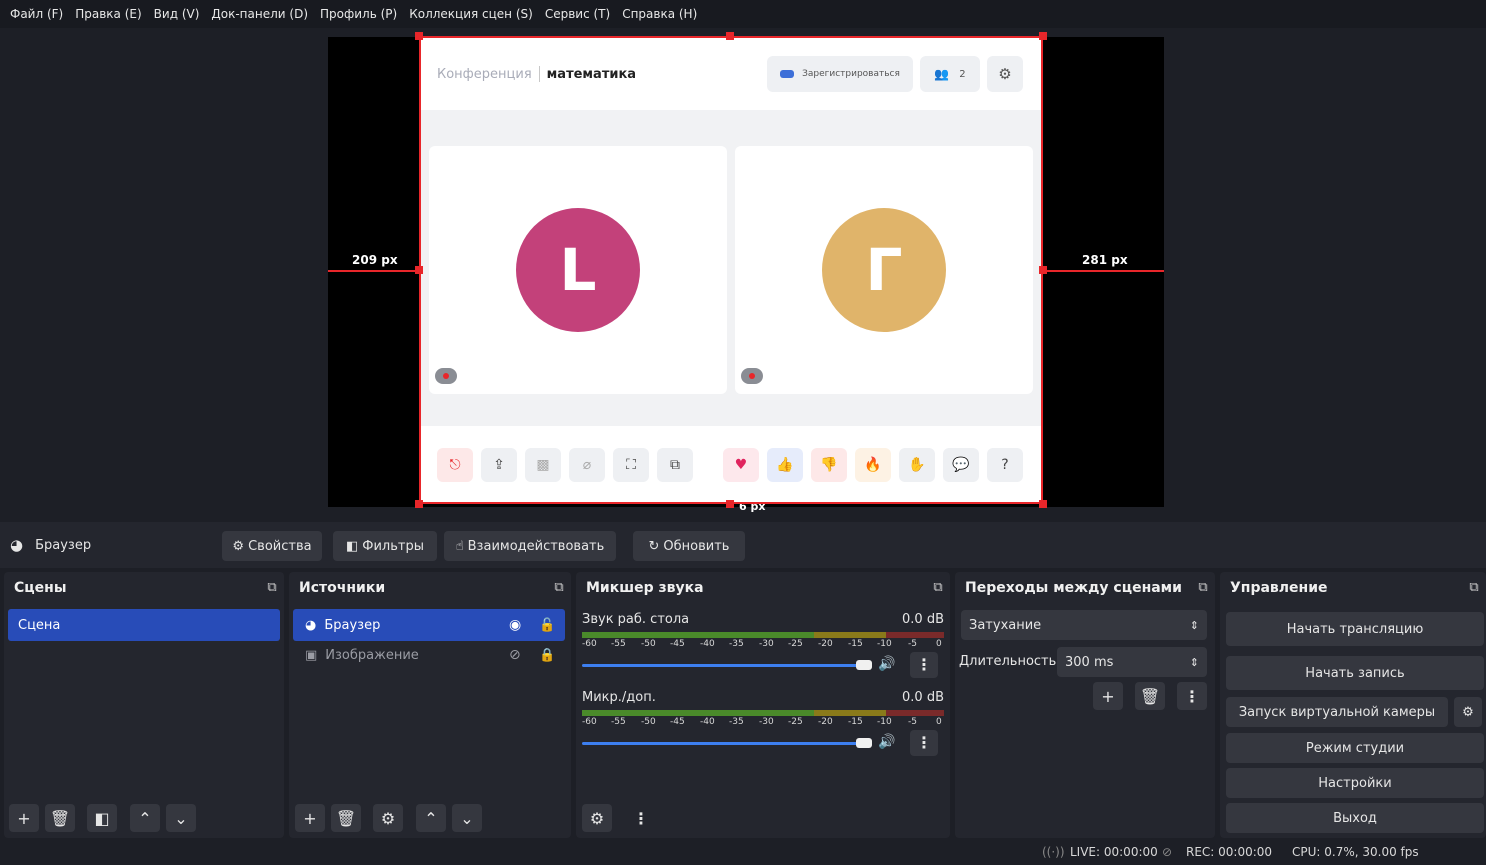 This screenshot has height=865, width=1486. What do you see at coordinates (536, 74) in the screenshot?
I see `conference-title: Конференция математика` at bounding box center [536, 74].